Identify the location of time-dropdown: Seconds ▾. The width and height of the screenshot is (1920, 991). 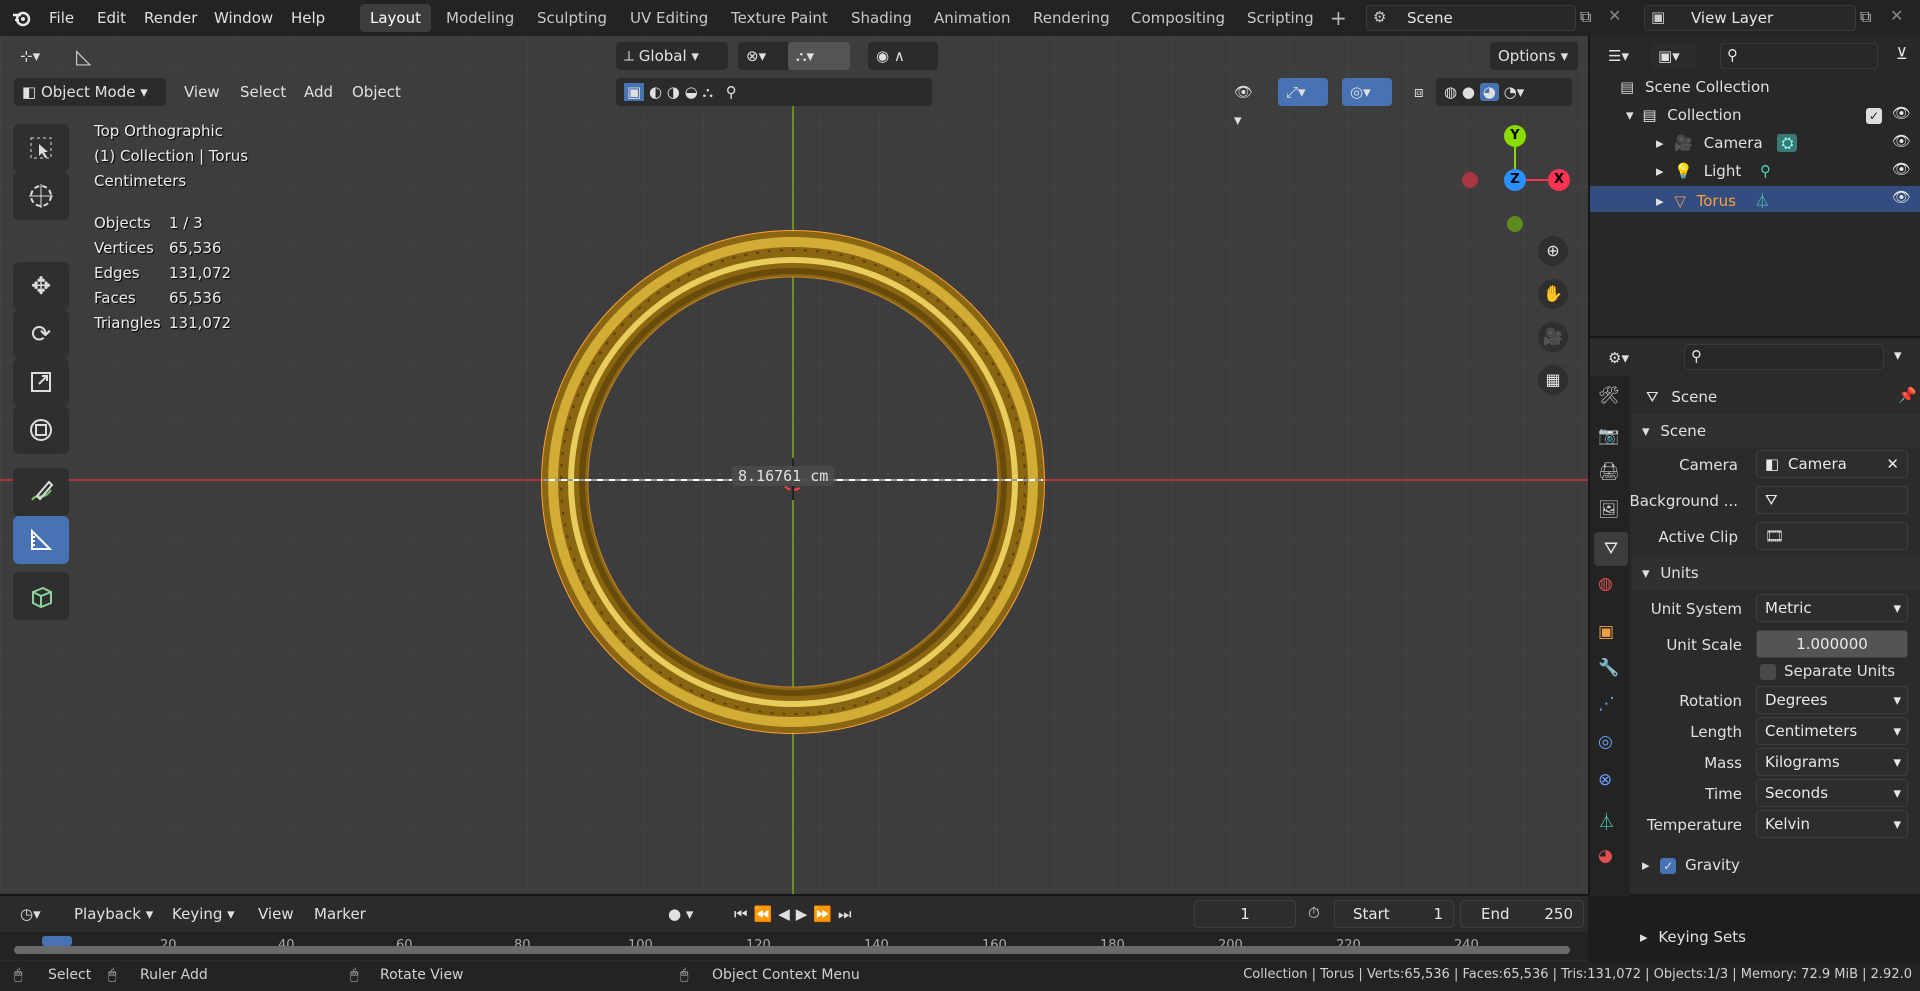
(1832, 793).